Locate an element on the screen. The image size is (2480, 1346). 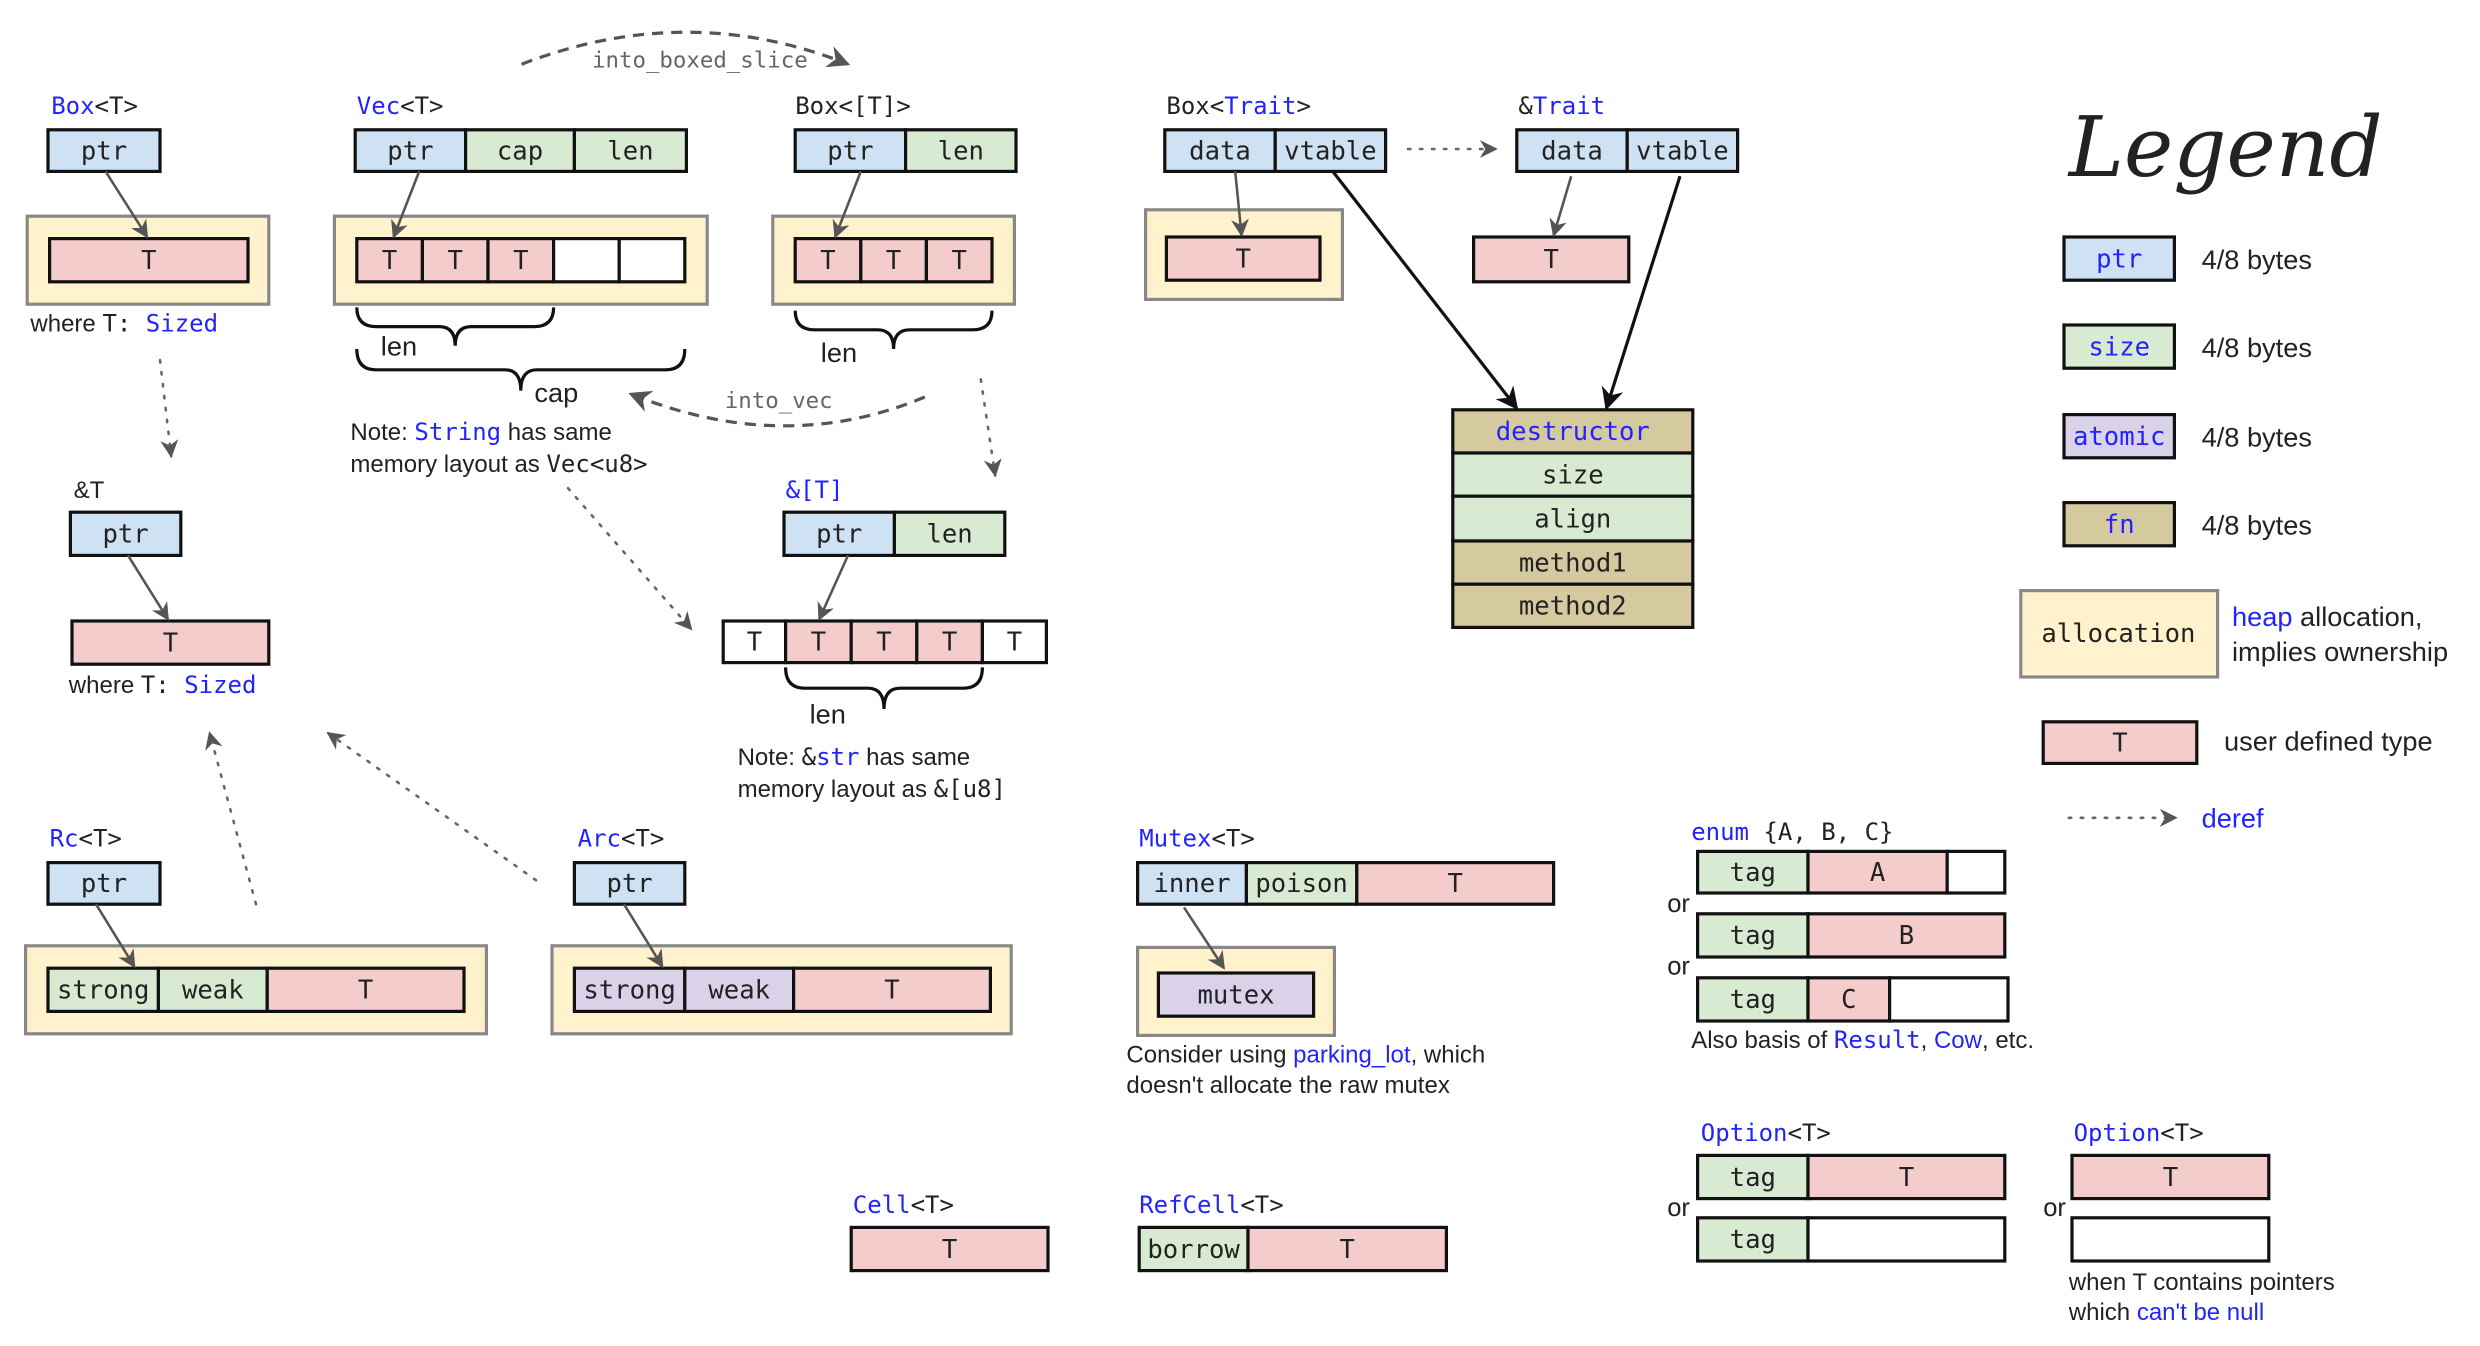
mutex-t-note-line2: doesn't allocate the raw mutex is located at coordinates (1287, 1085).